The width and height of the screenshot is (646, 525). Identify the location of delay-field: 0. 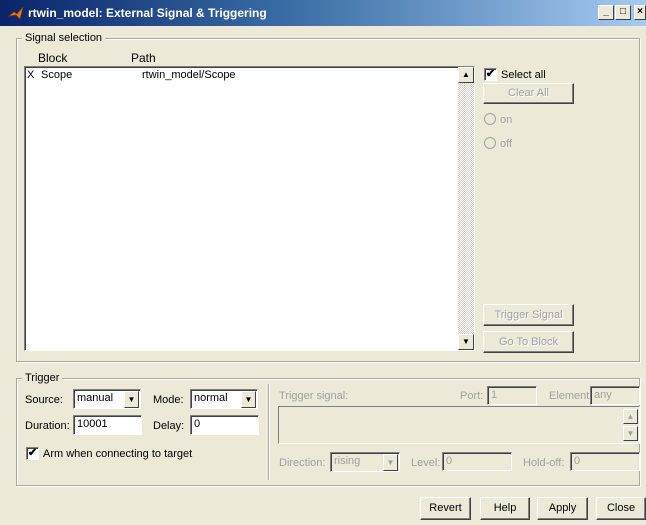
(224, 425).